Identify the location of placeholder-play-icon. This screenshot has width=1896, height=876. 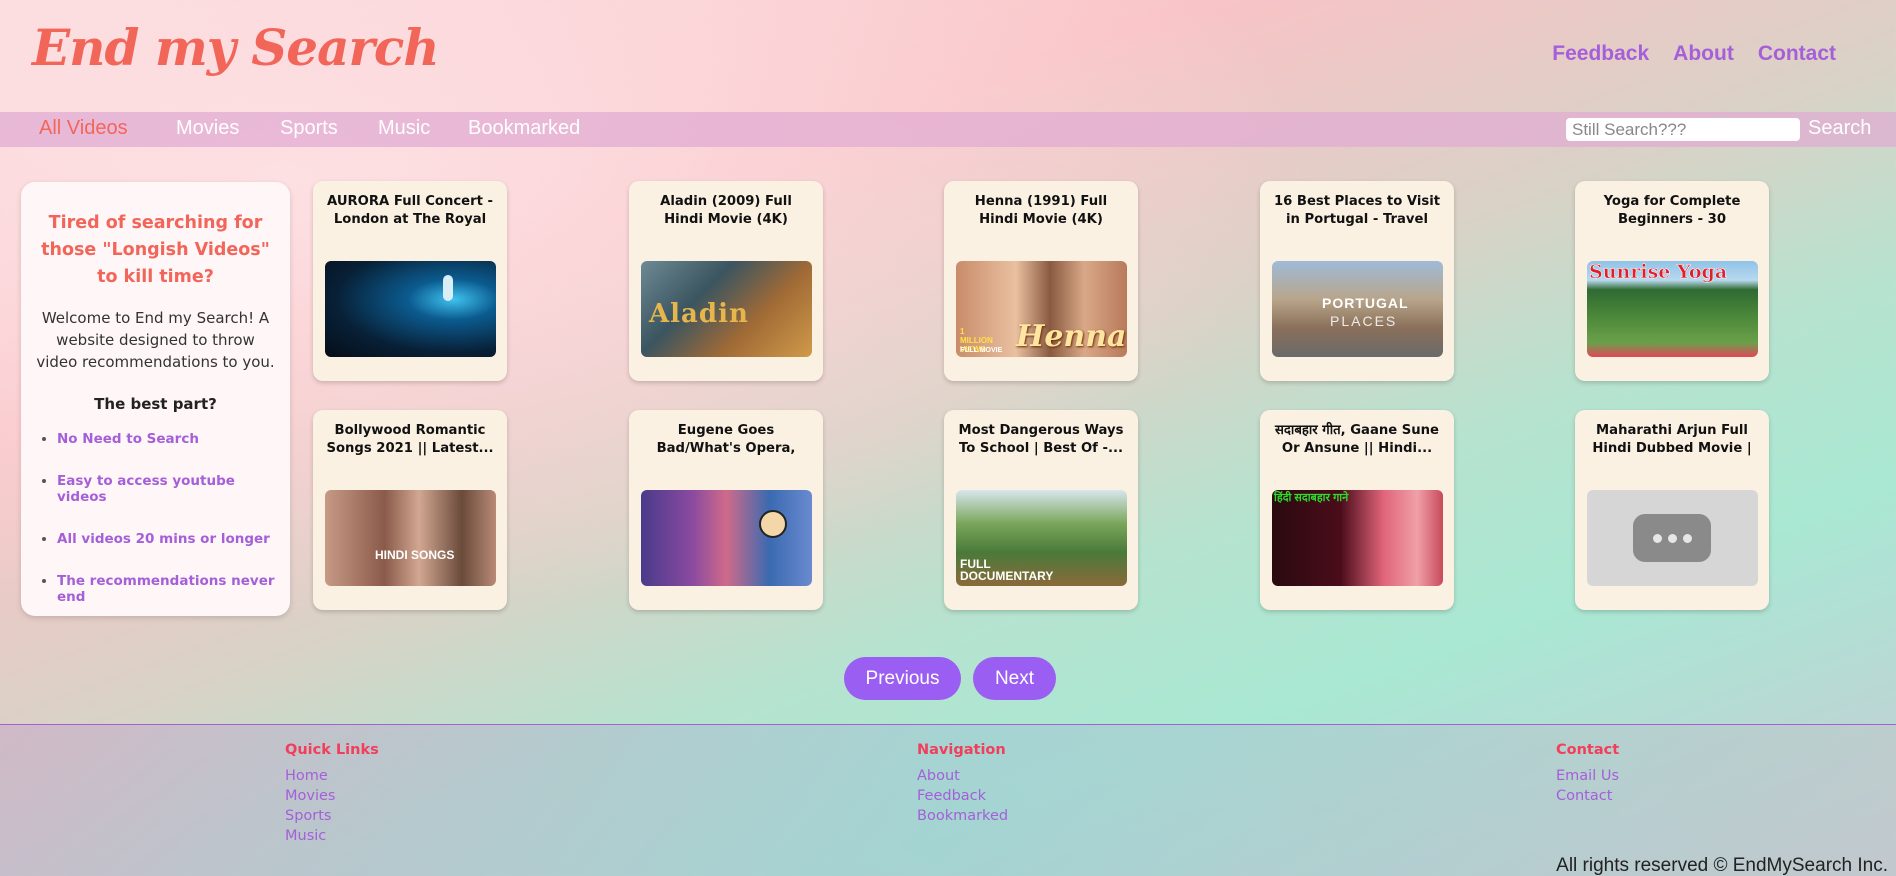
(1672, 538).